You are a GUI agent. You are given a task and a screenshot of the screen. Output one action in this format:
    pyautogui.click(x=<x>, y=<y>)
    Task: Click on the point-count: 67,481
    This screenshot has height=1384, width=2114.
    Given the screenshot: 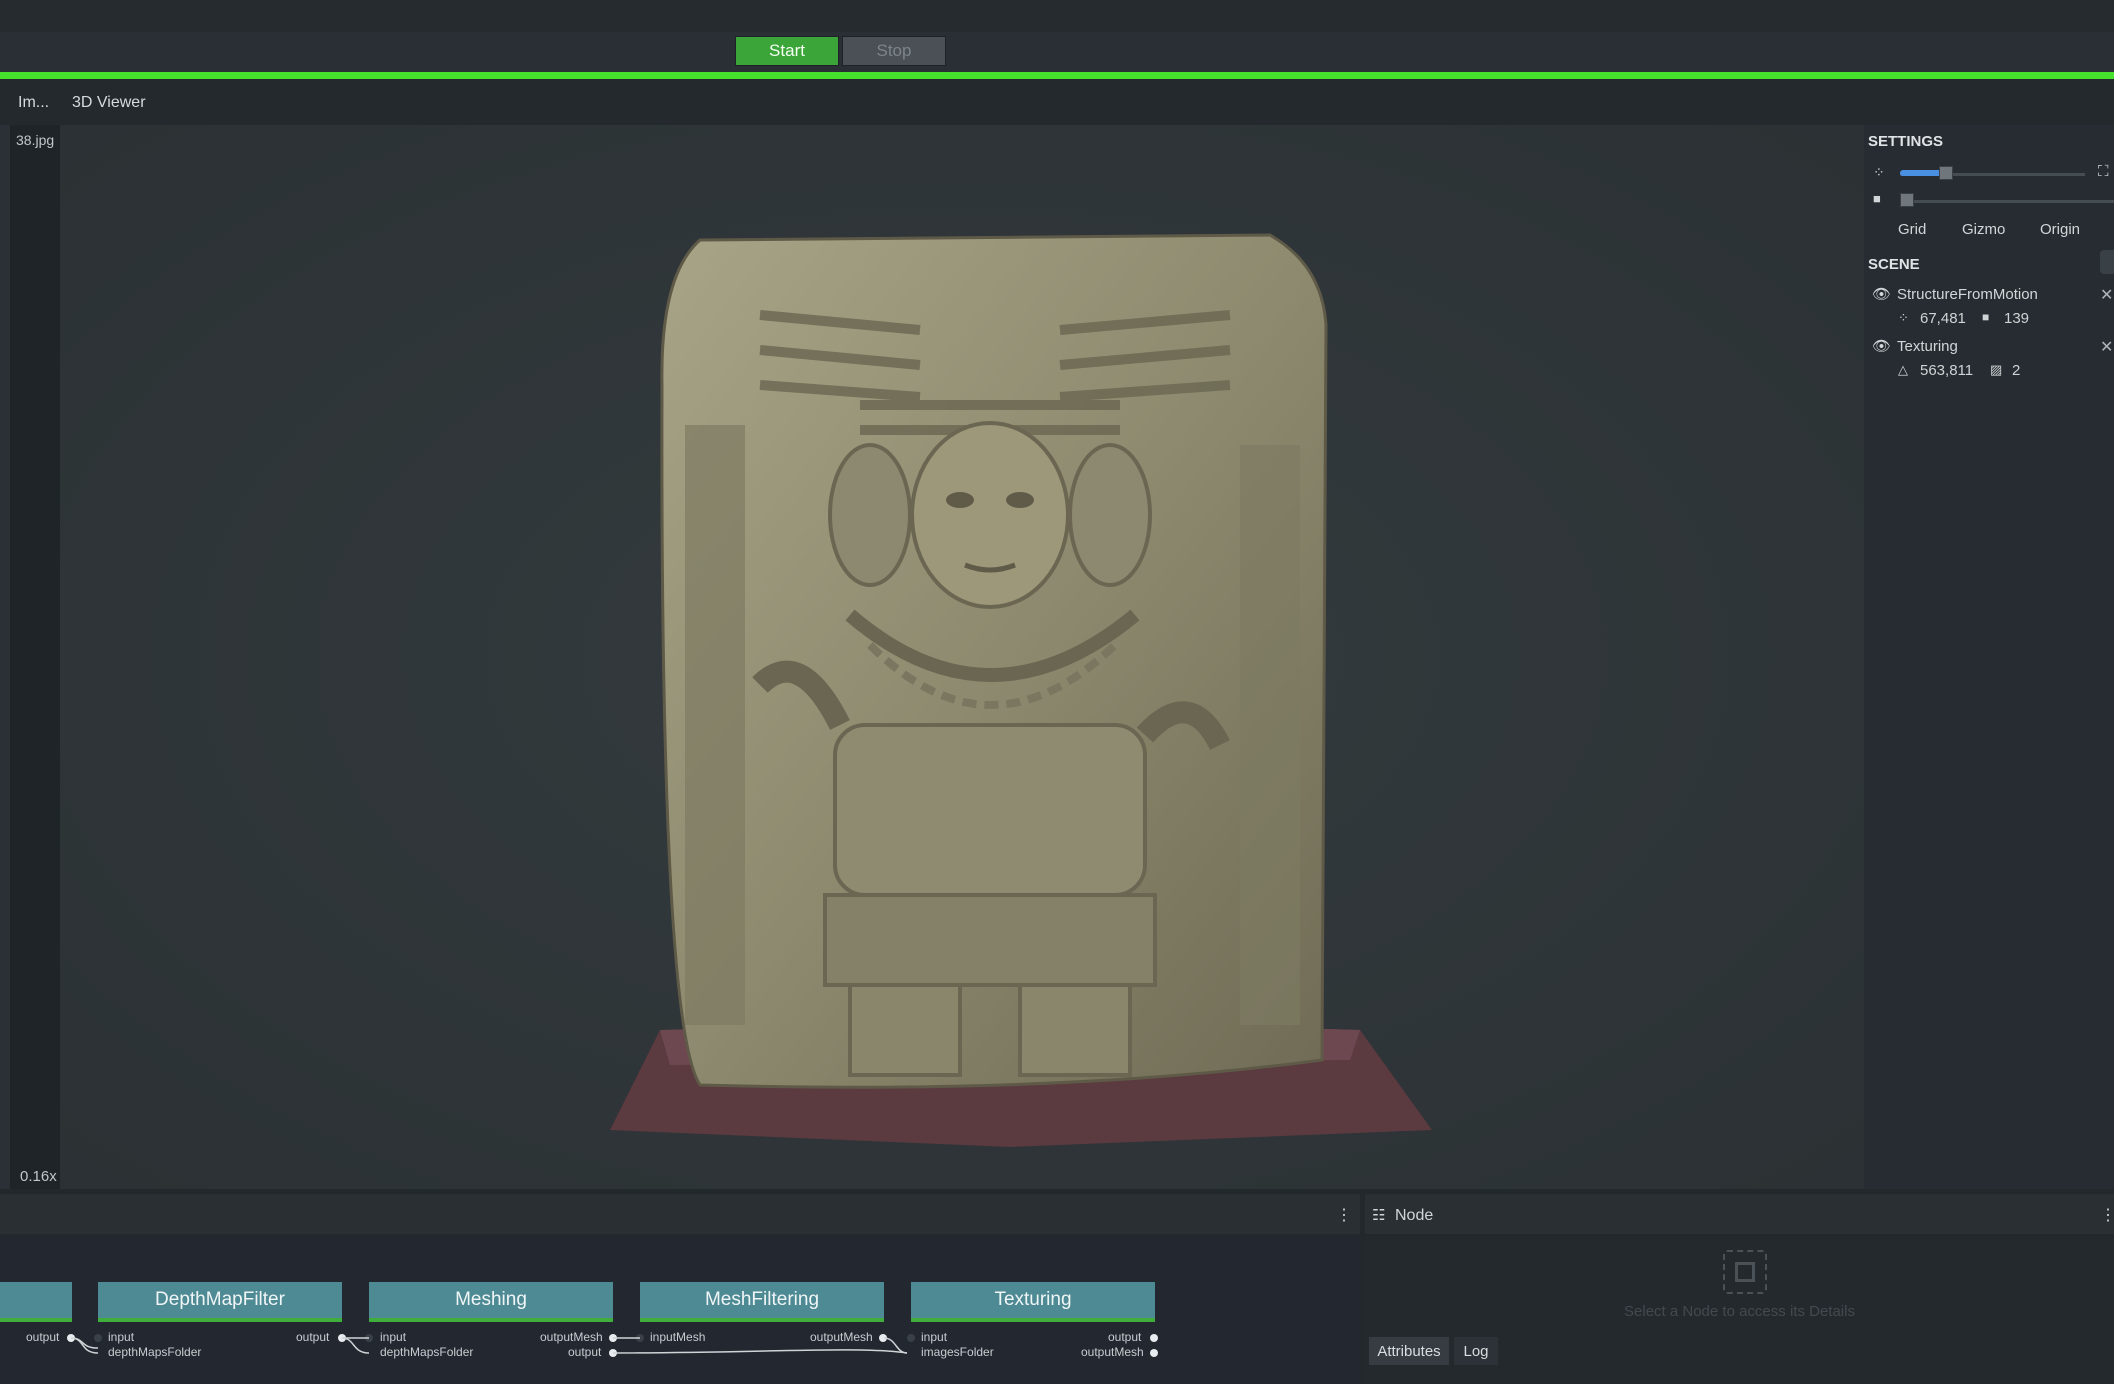 What is the action you would take?
    pyautogui.click(x=1943, y=318)
    